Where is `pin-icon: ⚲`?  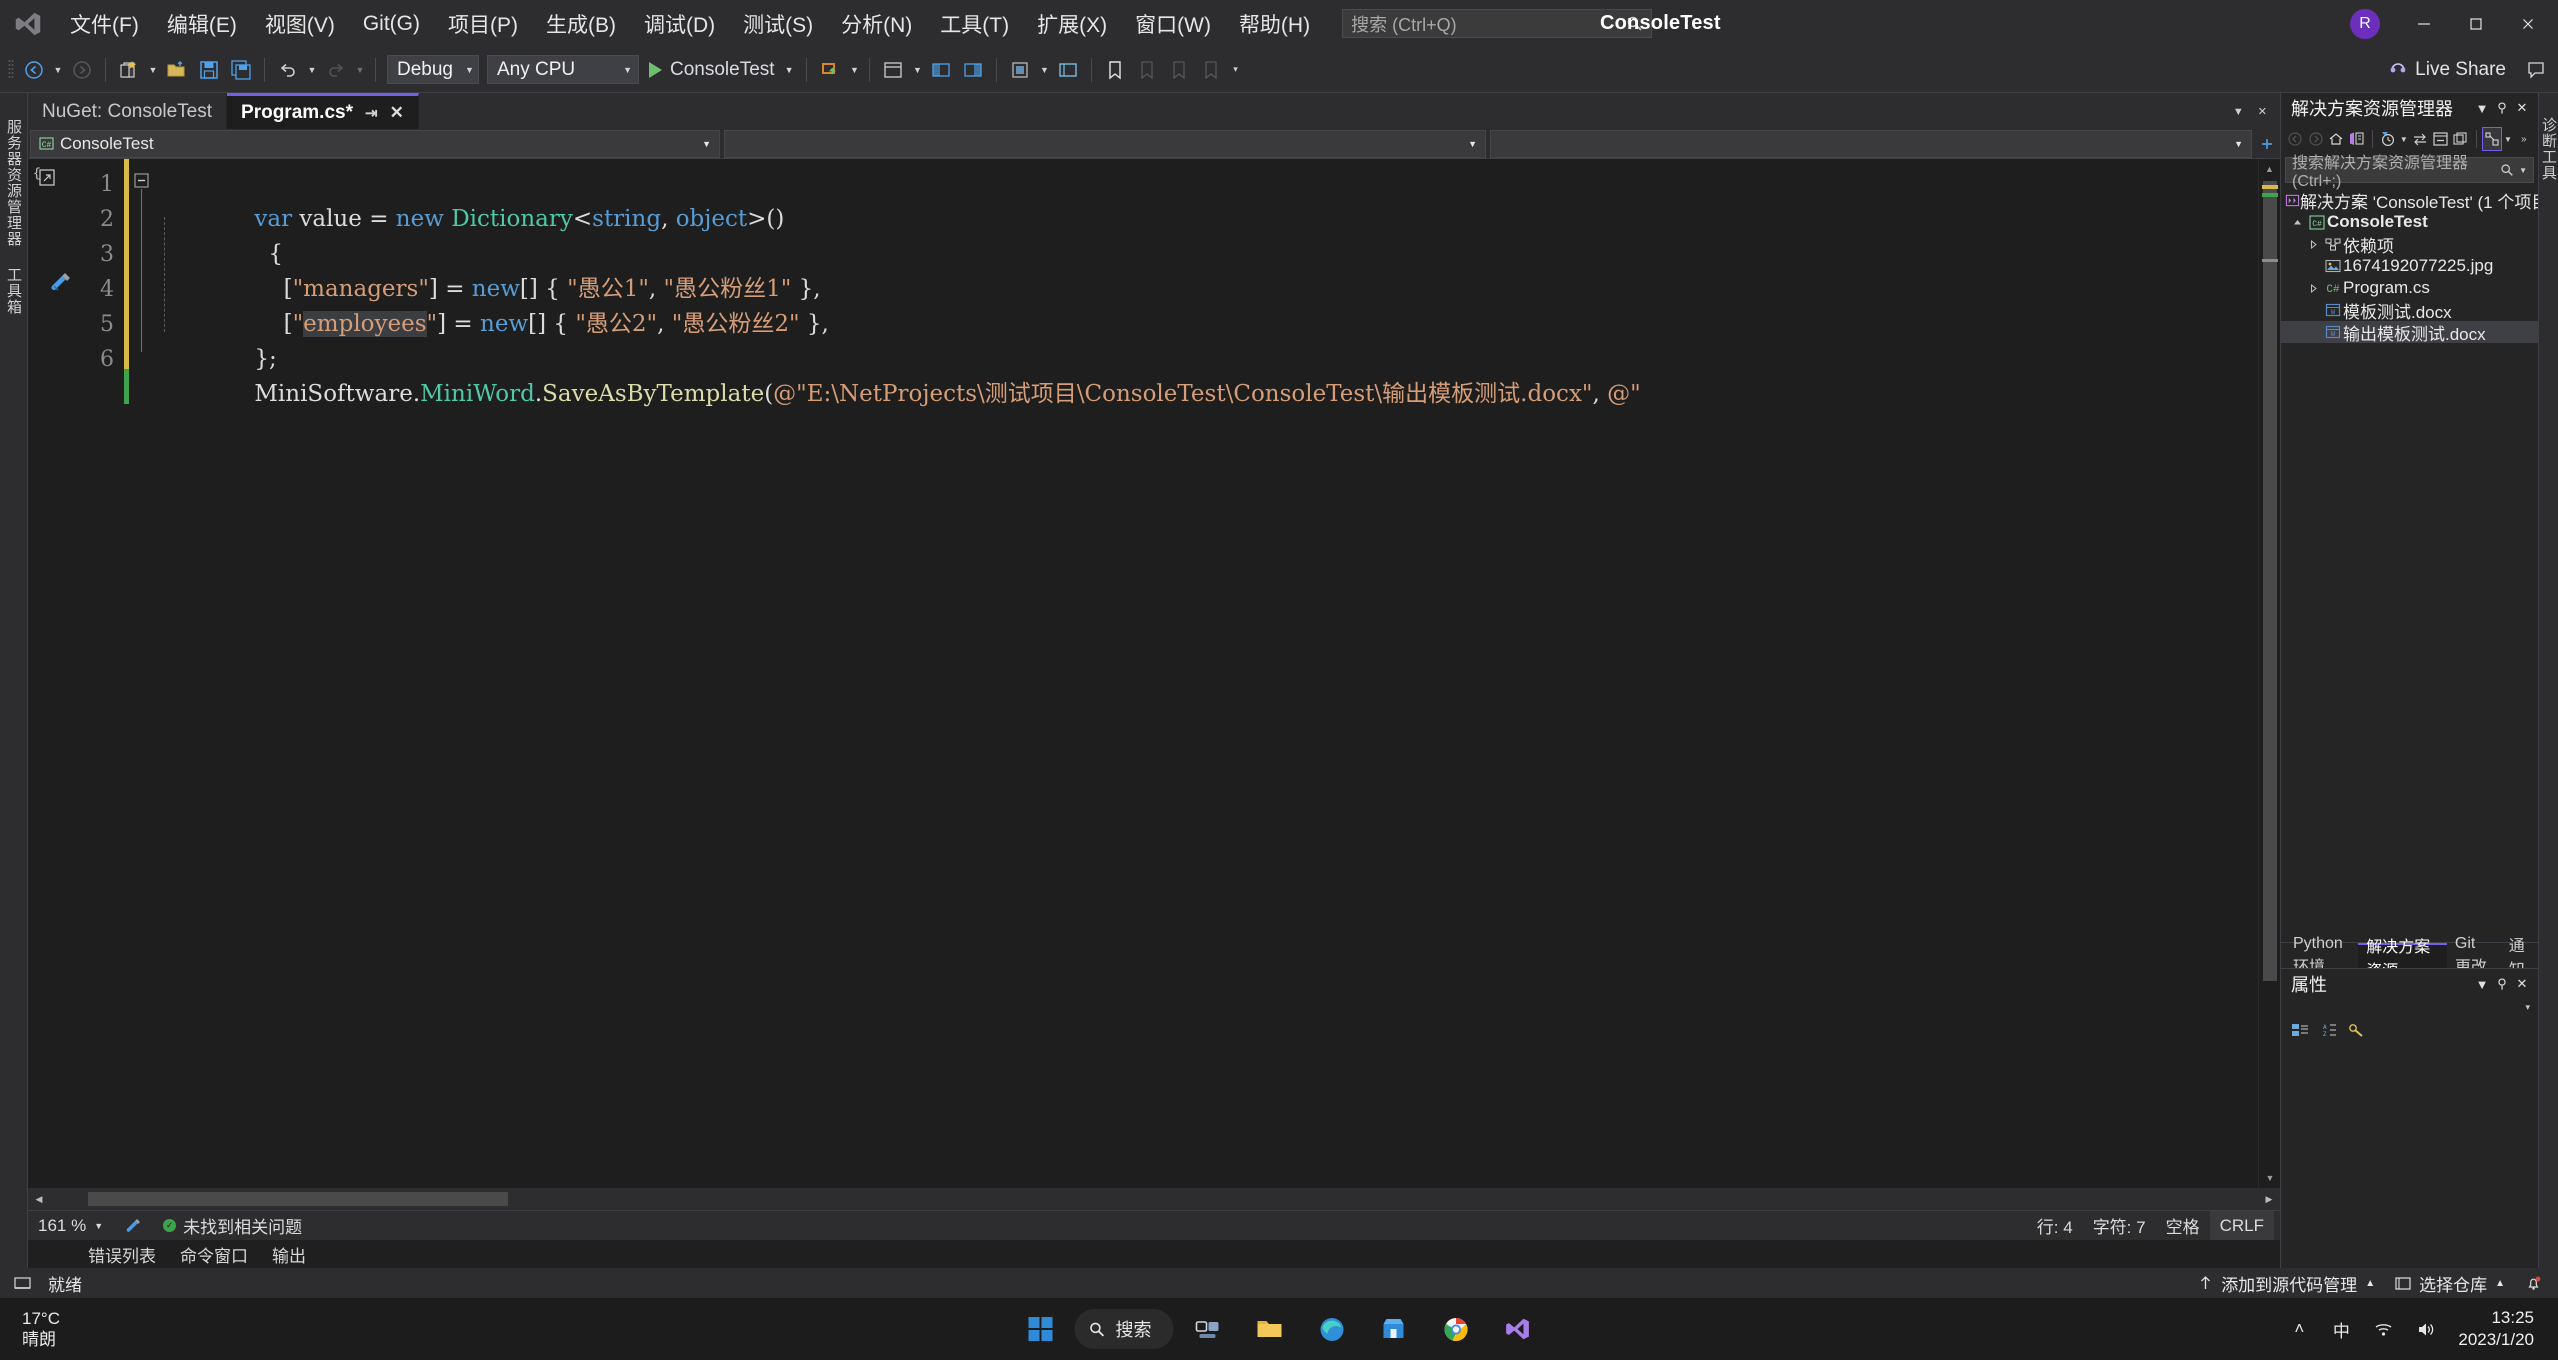 pin-icon: ⚲ is located at coordinates (2502, 108).